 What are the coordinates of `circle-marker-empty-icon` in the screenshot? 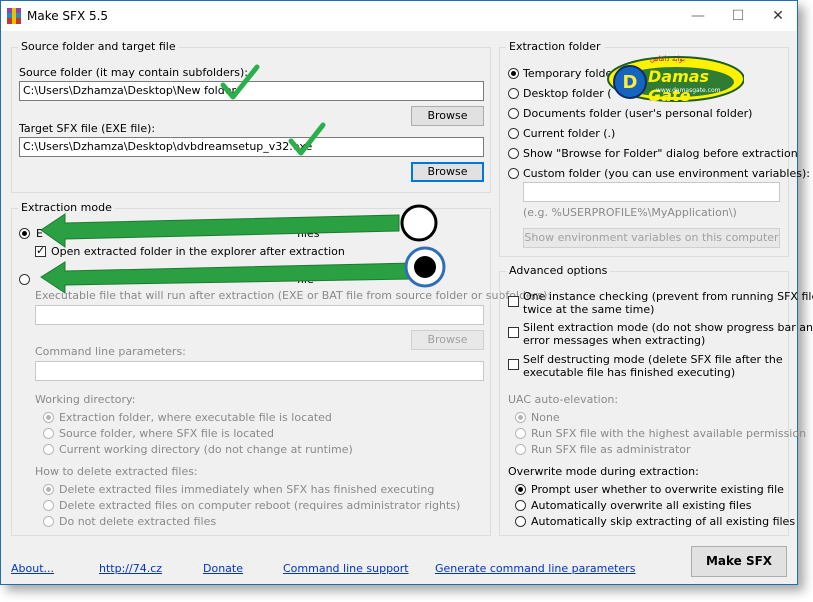 It's located at (419, 223).